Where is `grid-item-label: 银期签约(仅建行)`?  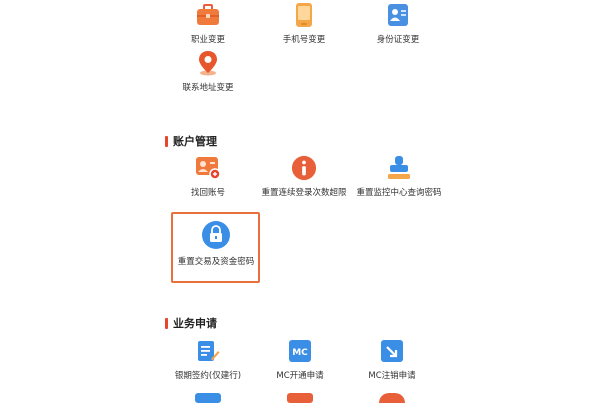
grid-item-label: 银期签约(仅建行) is located at coordinates (208, 376).